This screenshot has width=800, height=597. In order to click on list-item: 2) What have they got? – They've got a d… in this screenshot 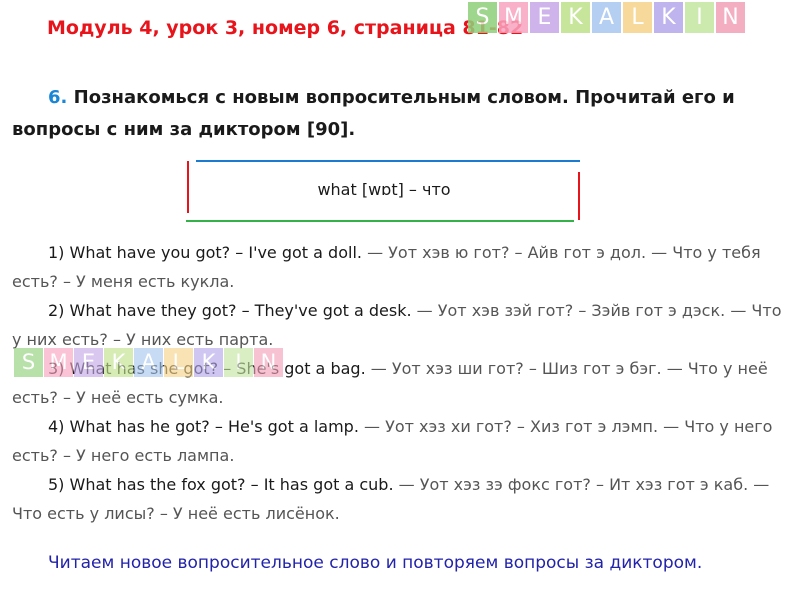, I will do `click(402, 325)`.